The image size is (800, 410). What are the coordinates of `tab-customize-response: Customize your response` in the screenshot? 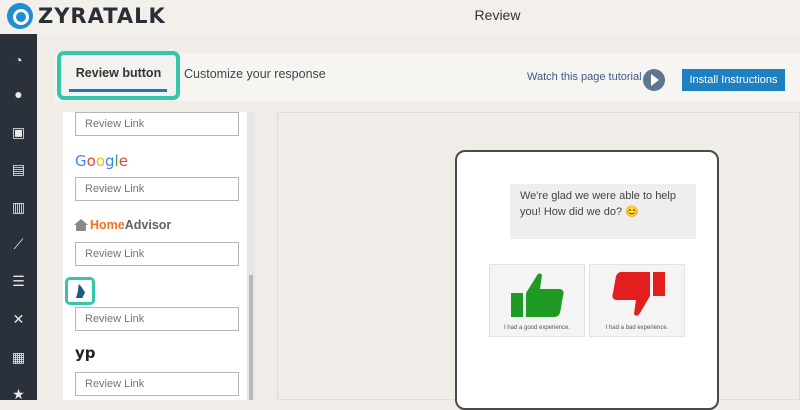 It's located at (255, 74).